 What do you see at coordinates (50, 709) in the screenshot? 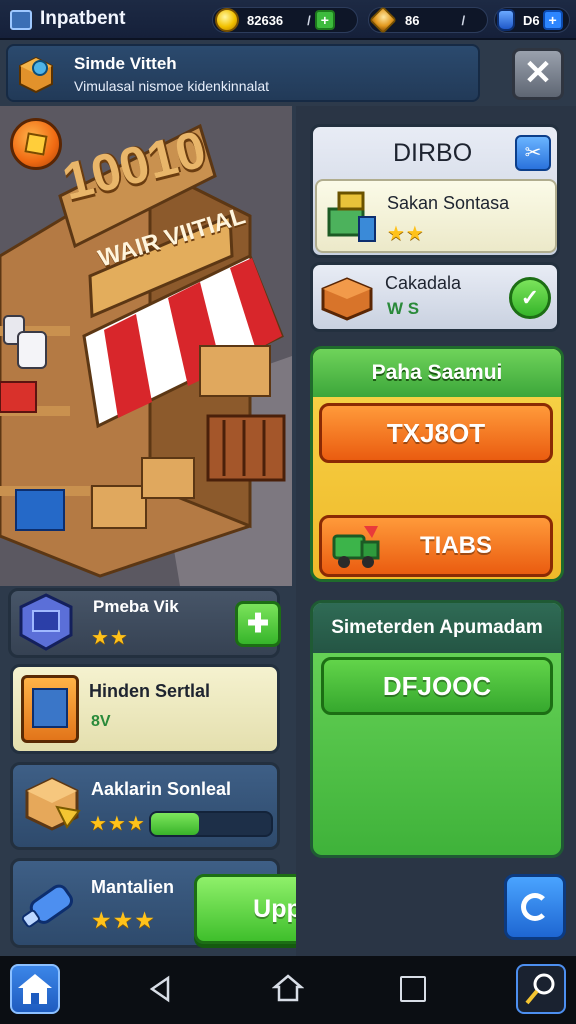
I see `vending-machine-icon` at bounding box center [50, 709].